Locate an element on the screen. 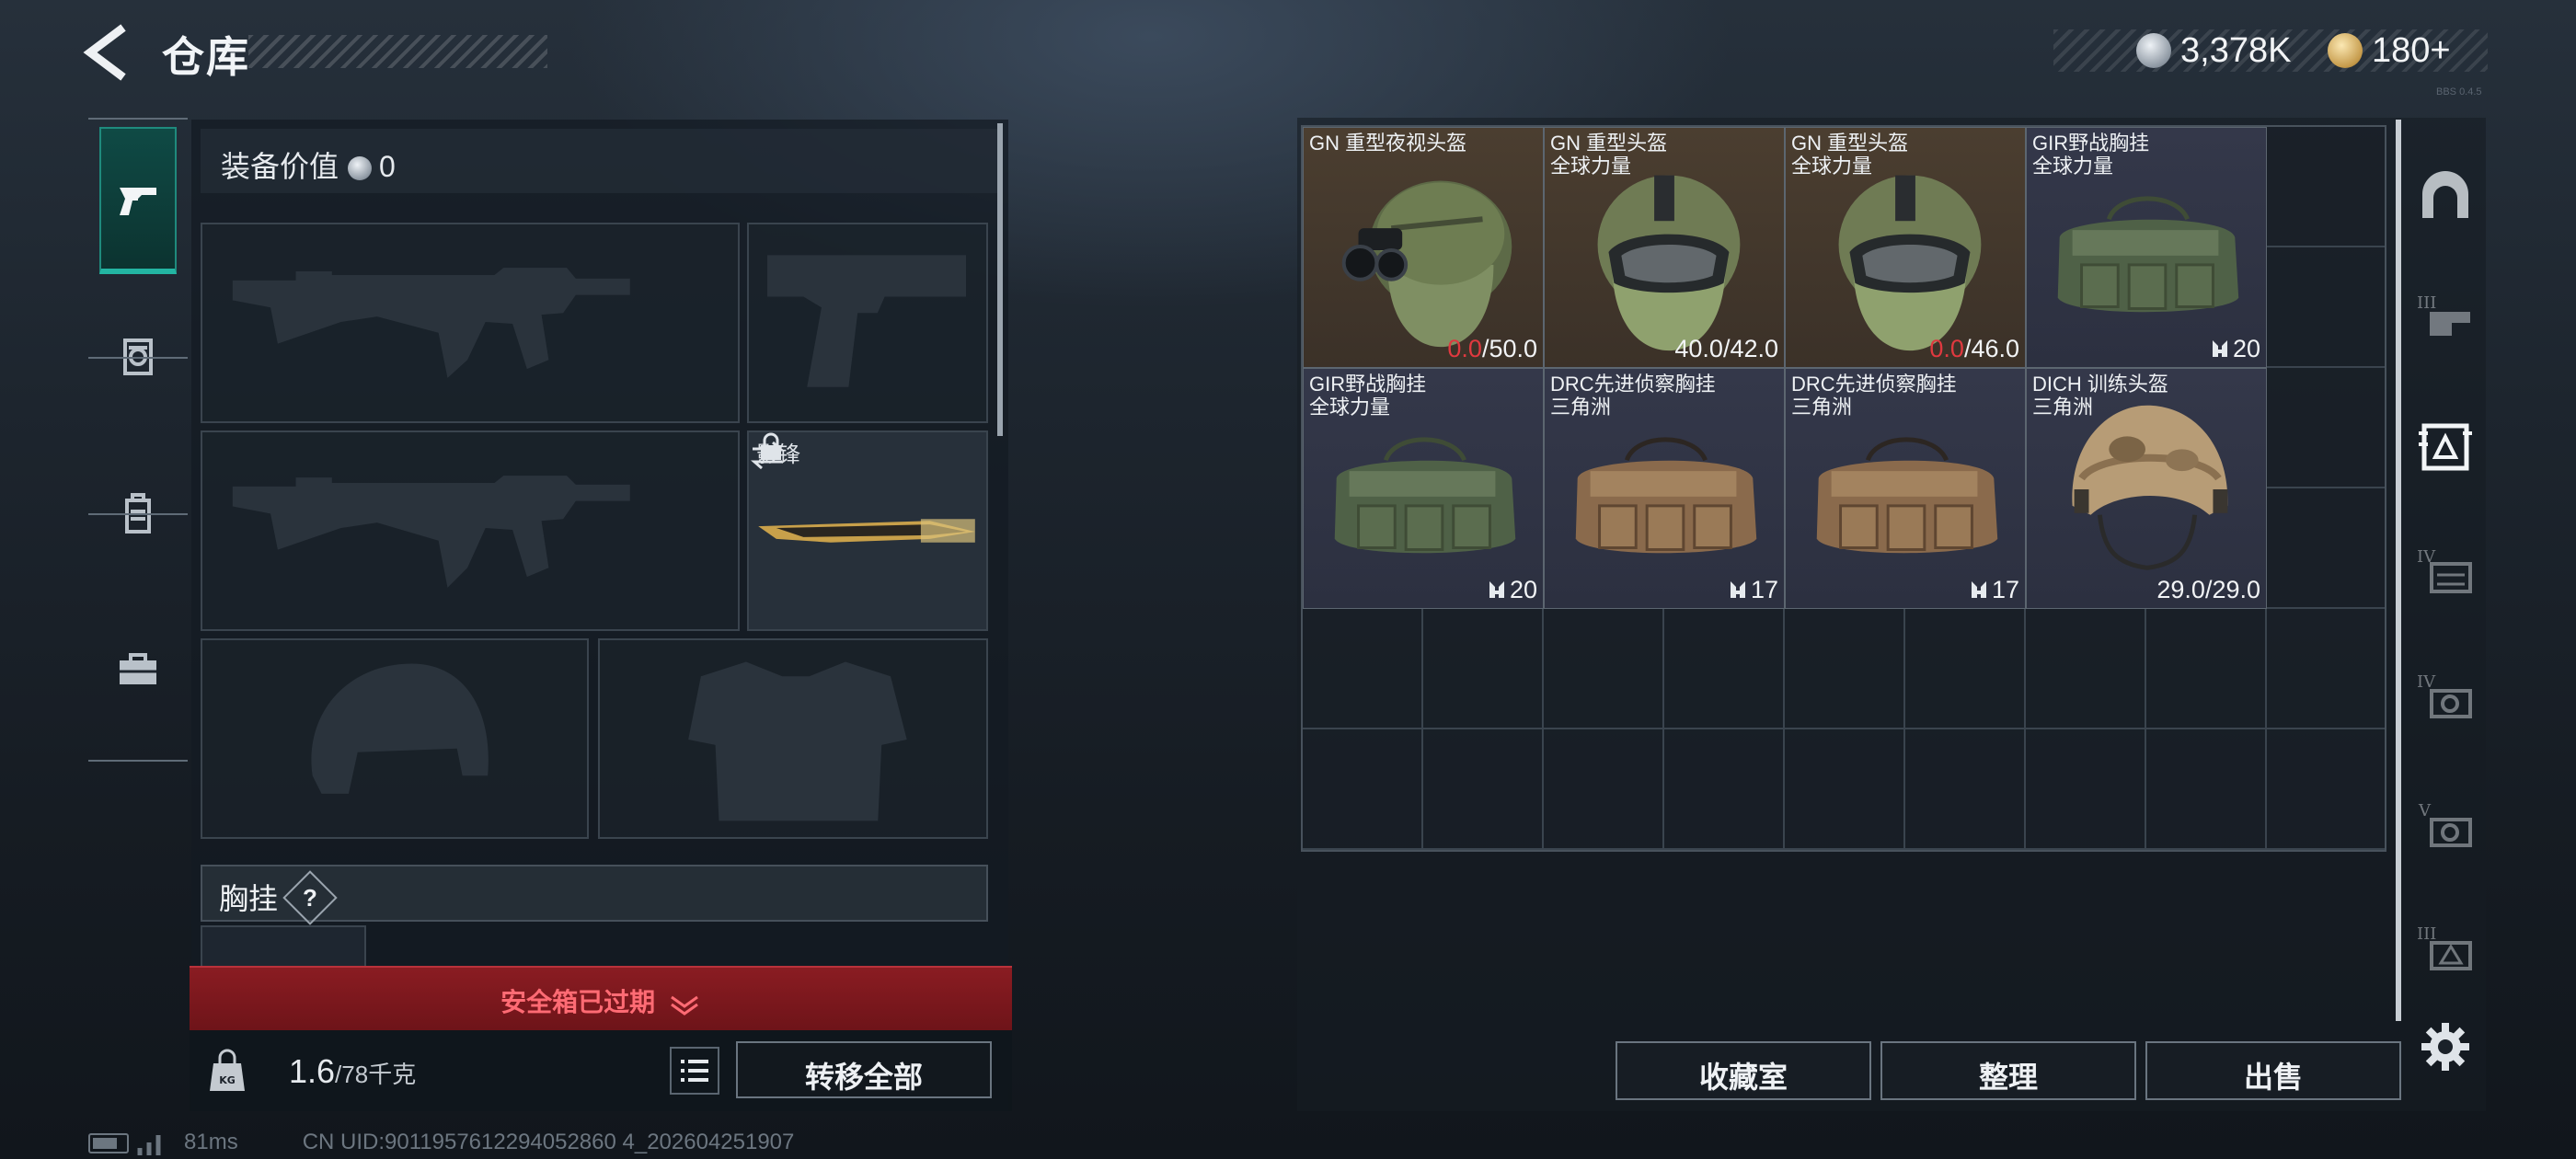 This screenshot has width=2576, height=1159. melee-weapon-slot: 影锋 is located at coordinates (867, 530).